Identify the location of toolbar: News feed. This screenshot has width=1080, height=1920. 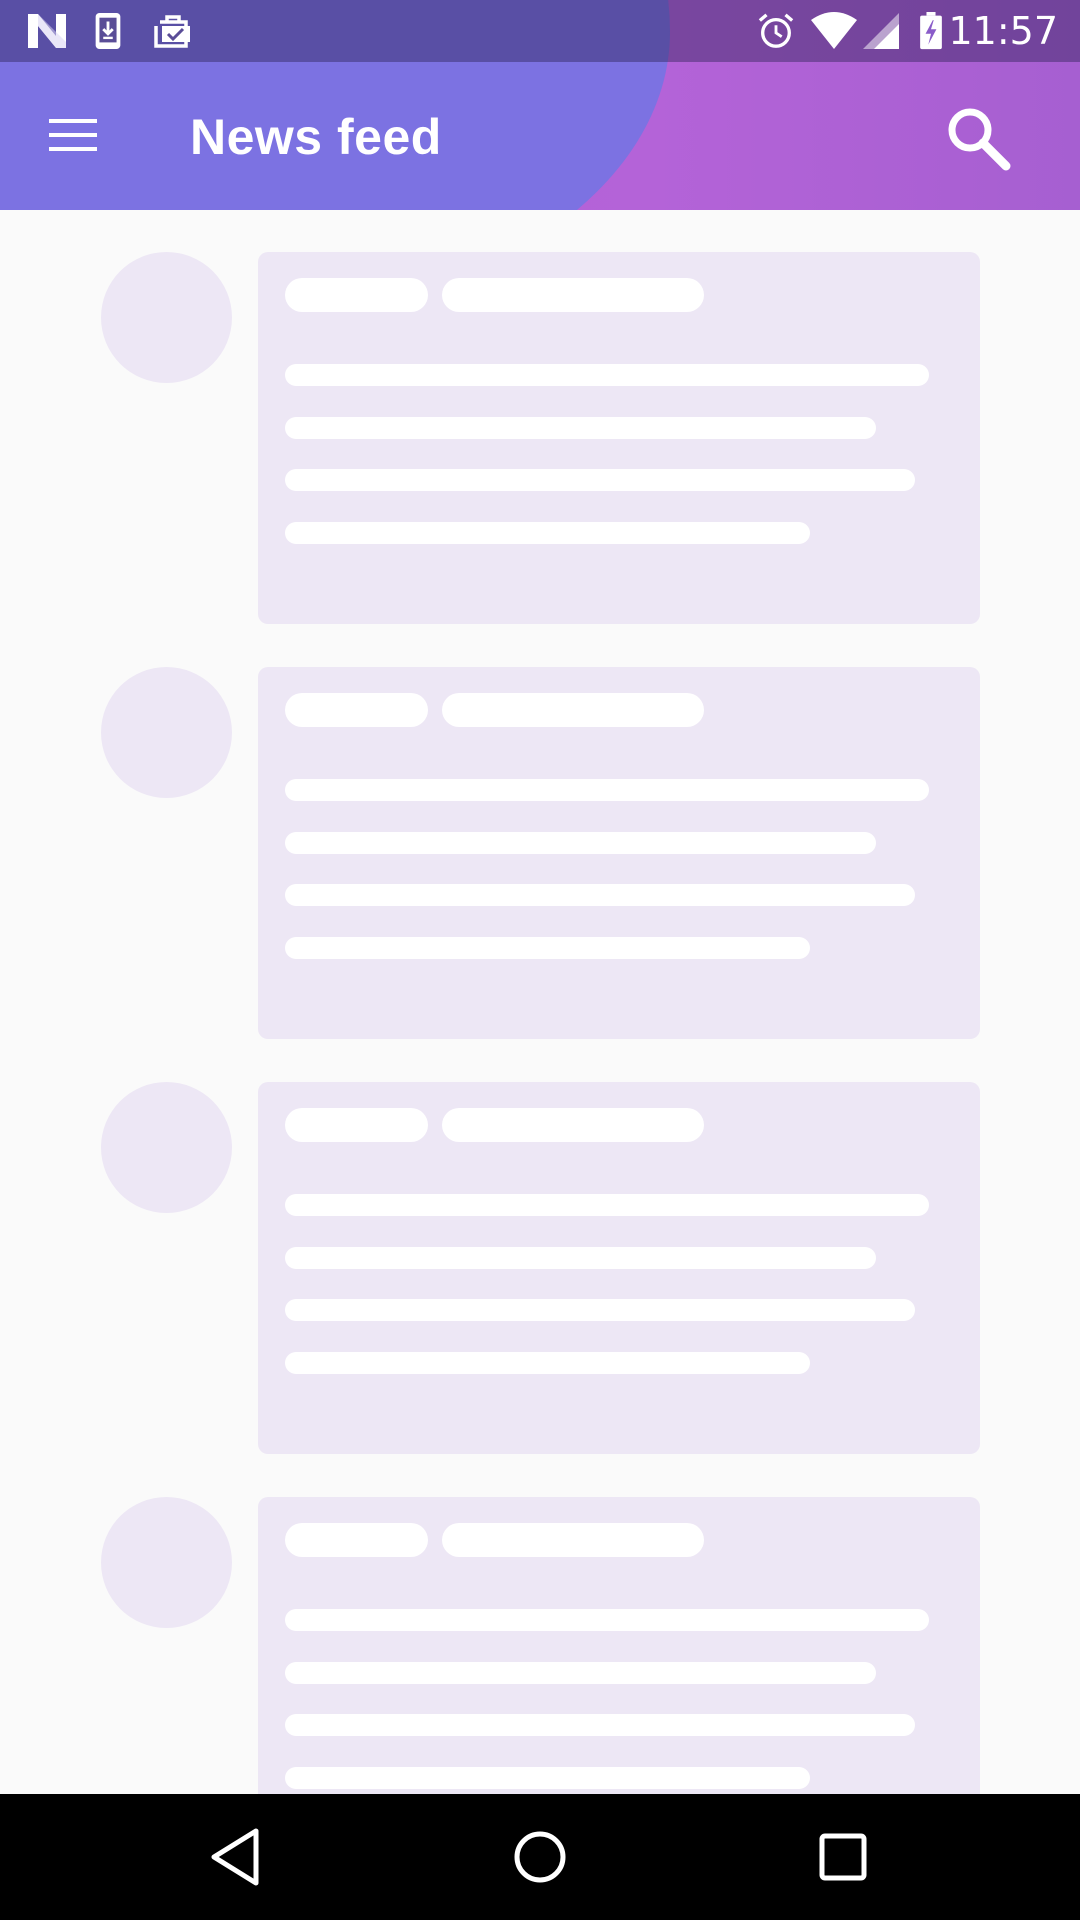
(540, 136).